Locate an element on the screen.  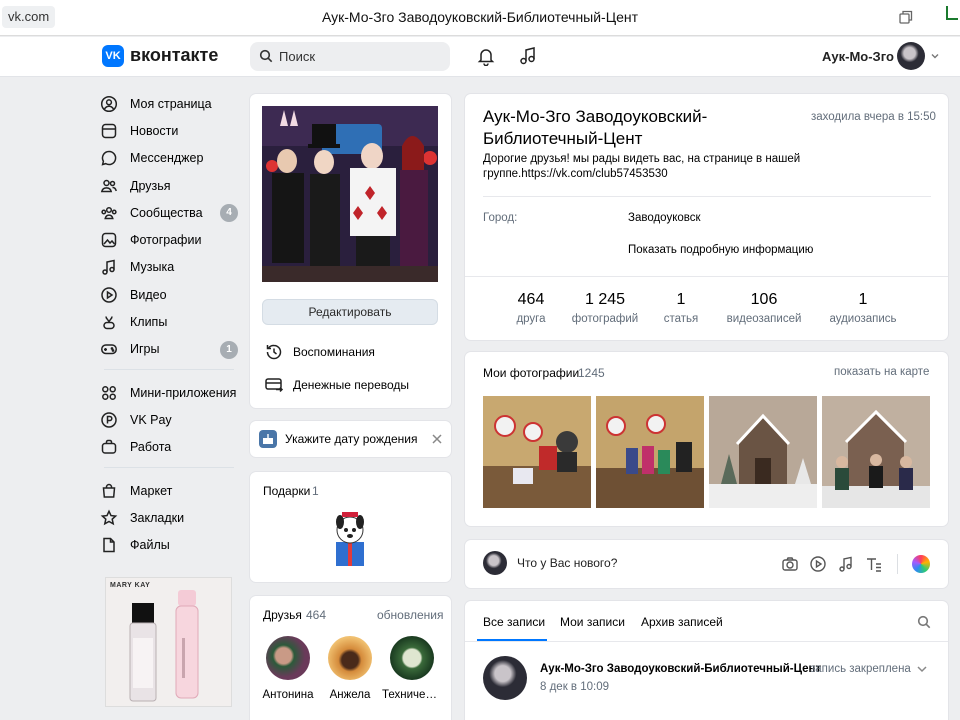
tab-archive: Архив записей is located at coordinates (682, 622).